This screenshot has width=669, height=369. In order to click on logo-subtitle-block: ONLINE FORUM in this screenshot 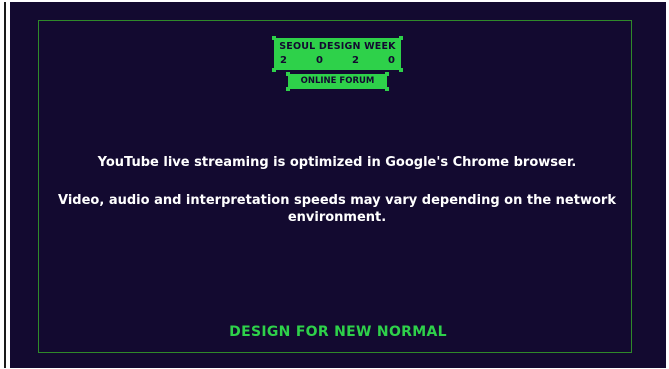, I will do `click(337, 81)`.